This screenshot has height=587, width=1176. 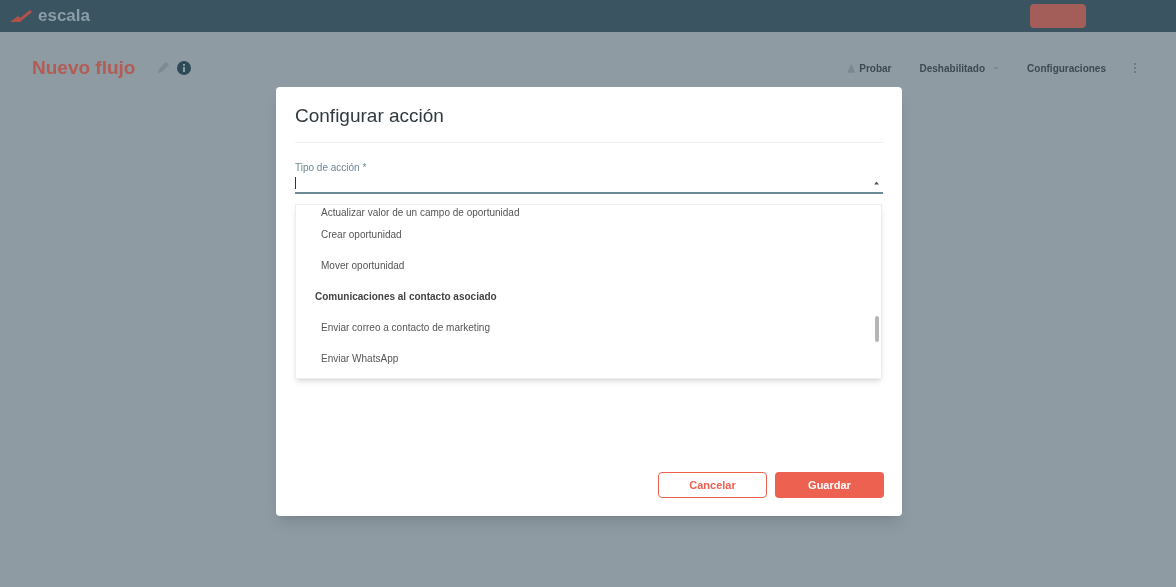 I want to click on dropdown-option: Mover oportunidad, so click(x=588, y=265).